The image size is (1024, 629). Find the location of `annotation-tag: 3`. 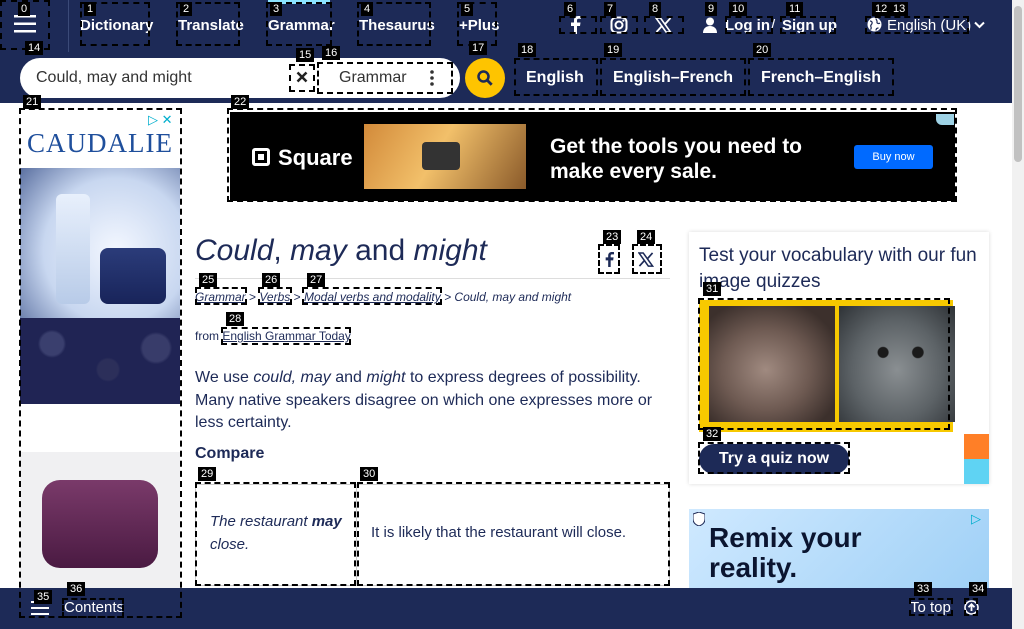

annotation-tag: 3 is located at coordinates (276, 9).